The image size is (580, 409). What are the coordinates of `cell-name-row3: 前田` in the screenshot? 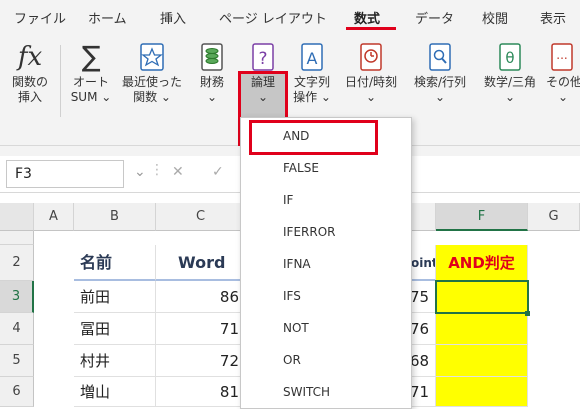 It's located at (115, 297).